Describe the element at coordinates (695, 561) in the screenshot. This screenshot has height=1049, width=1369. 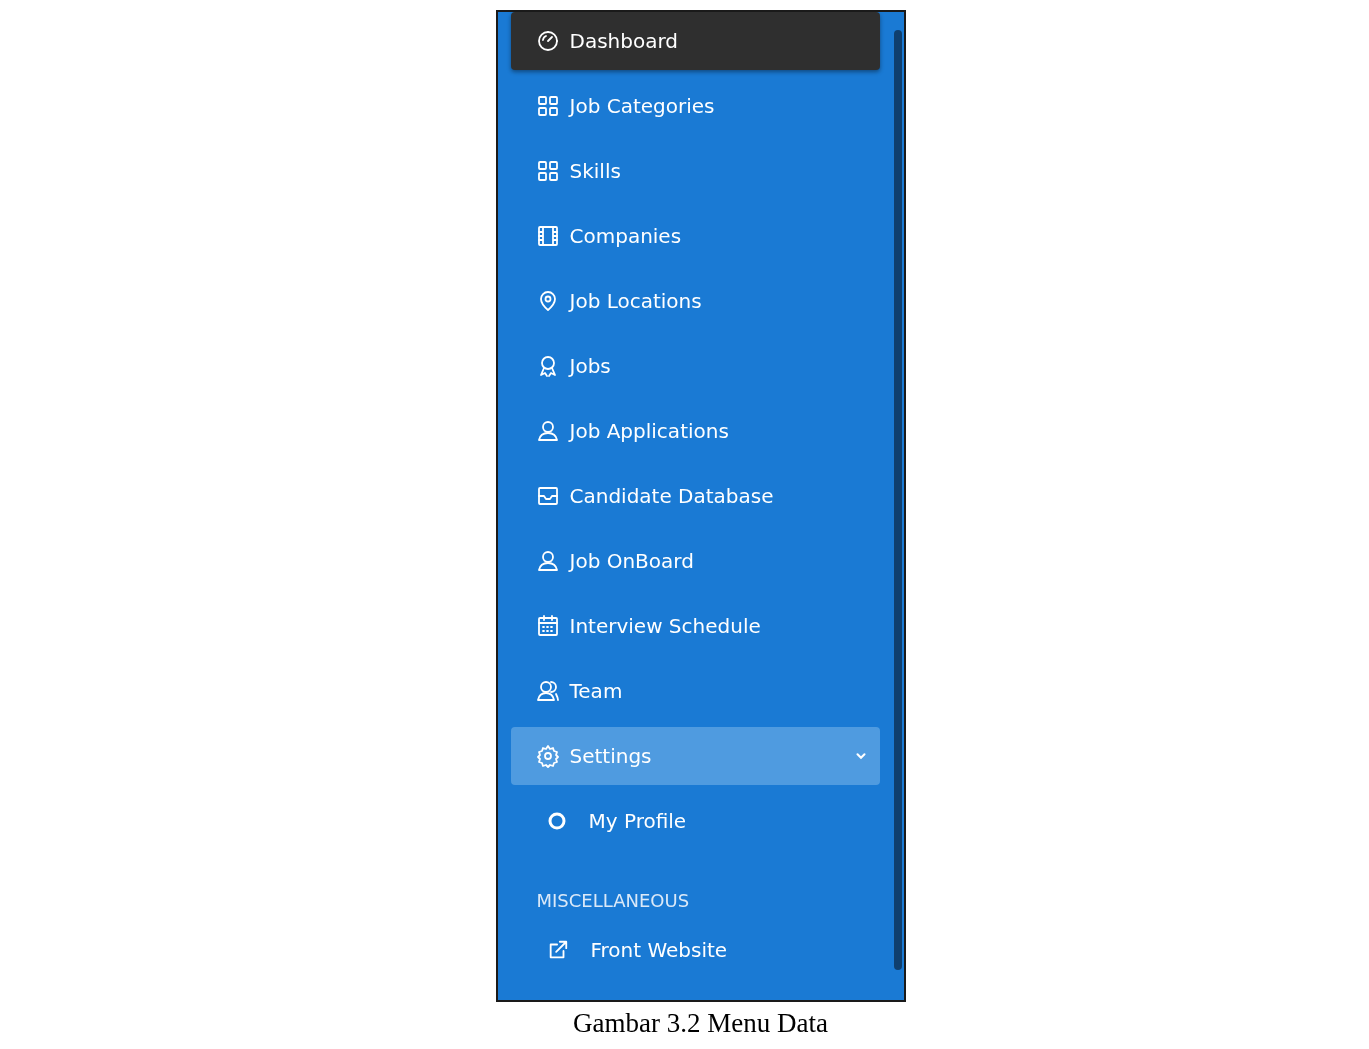
I see `menu-item: Job OnBoard` at that location.